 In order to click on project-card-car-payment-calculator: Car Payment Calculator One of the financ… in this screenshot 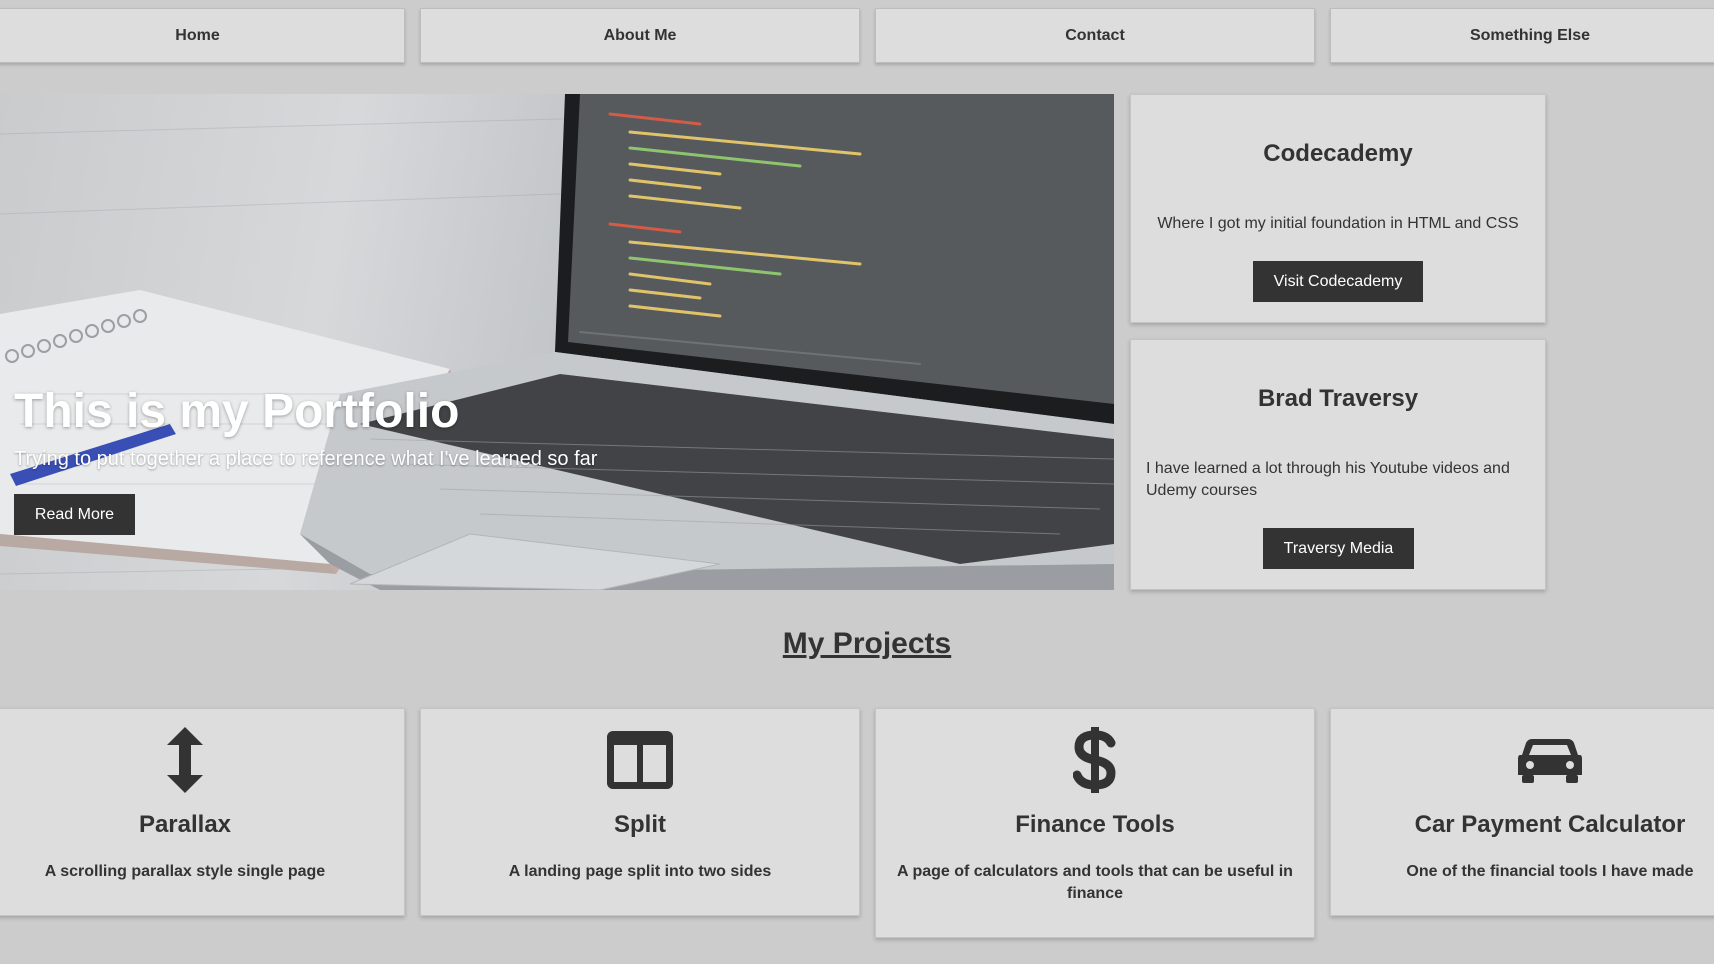, I will do `click(1522, 812)`.